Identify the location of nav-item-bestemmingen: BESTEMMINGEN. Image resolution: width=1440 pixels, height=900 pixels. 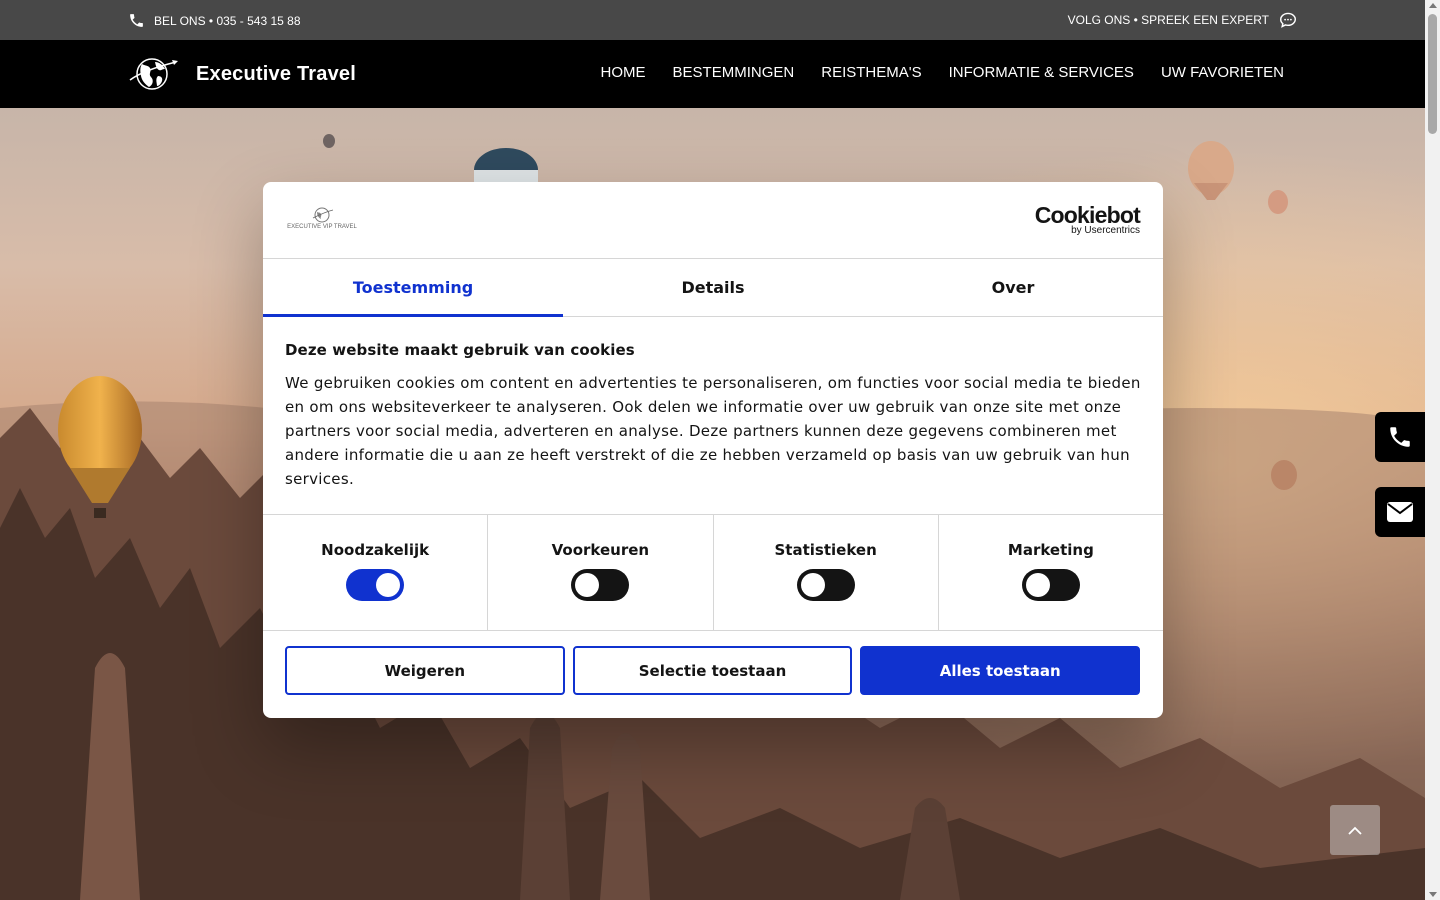
(734, 72).